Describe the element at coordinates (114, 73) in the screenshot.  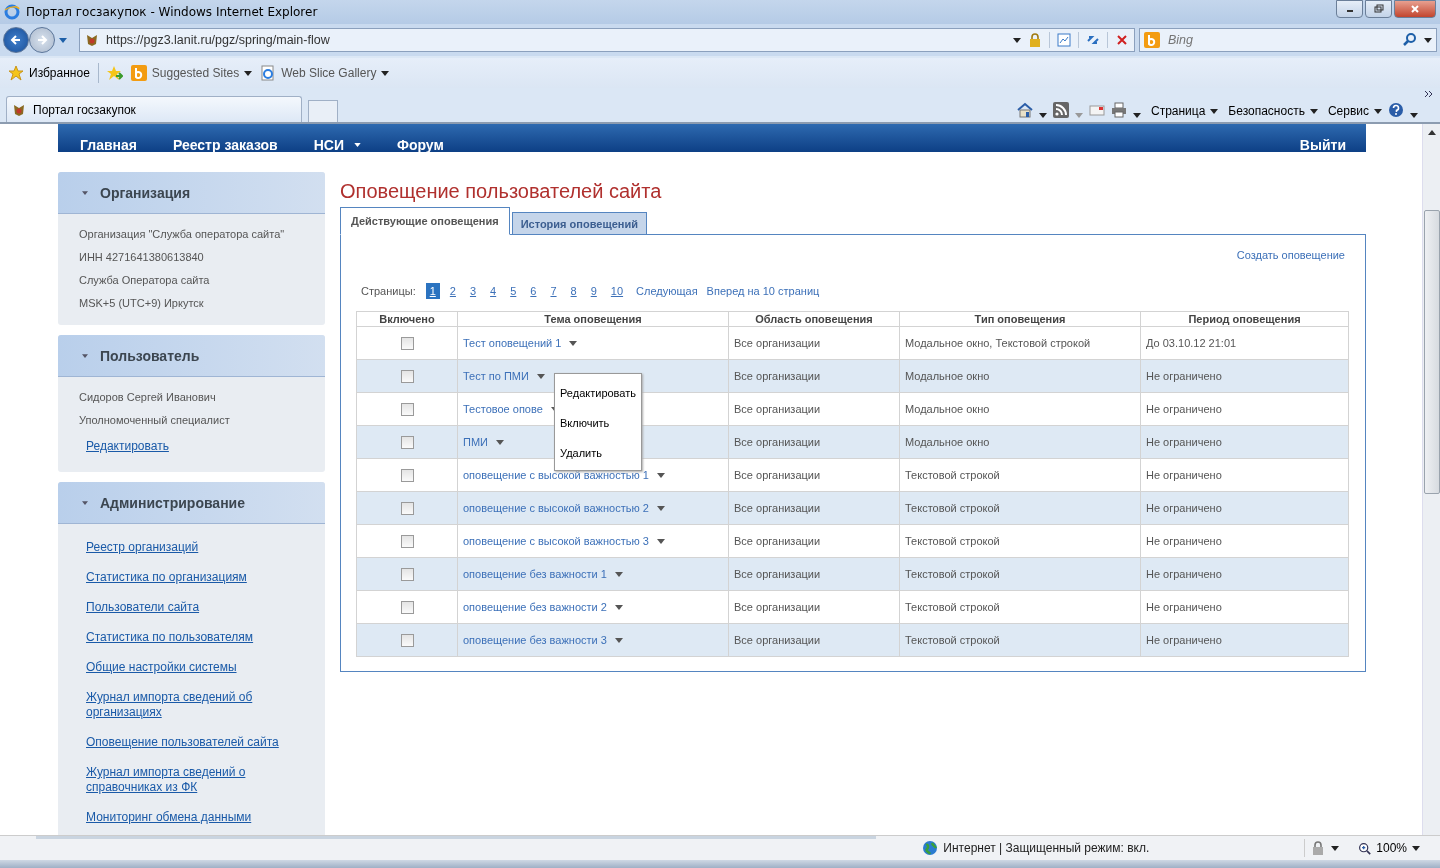
I see `add-favorite-icon` at that location.